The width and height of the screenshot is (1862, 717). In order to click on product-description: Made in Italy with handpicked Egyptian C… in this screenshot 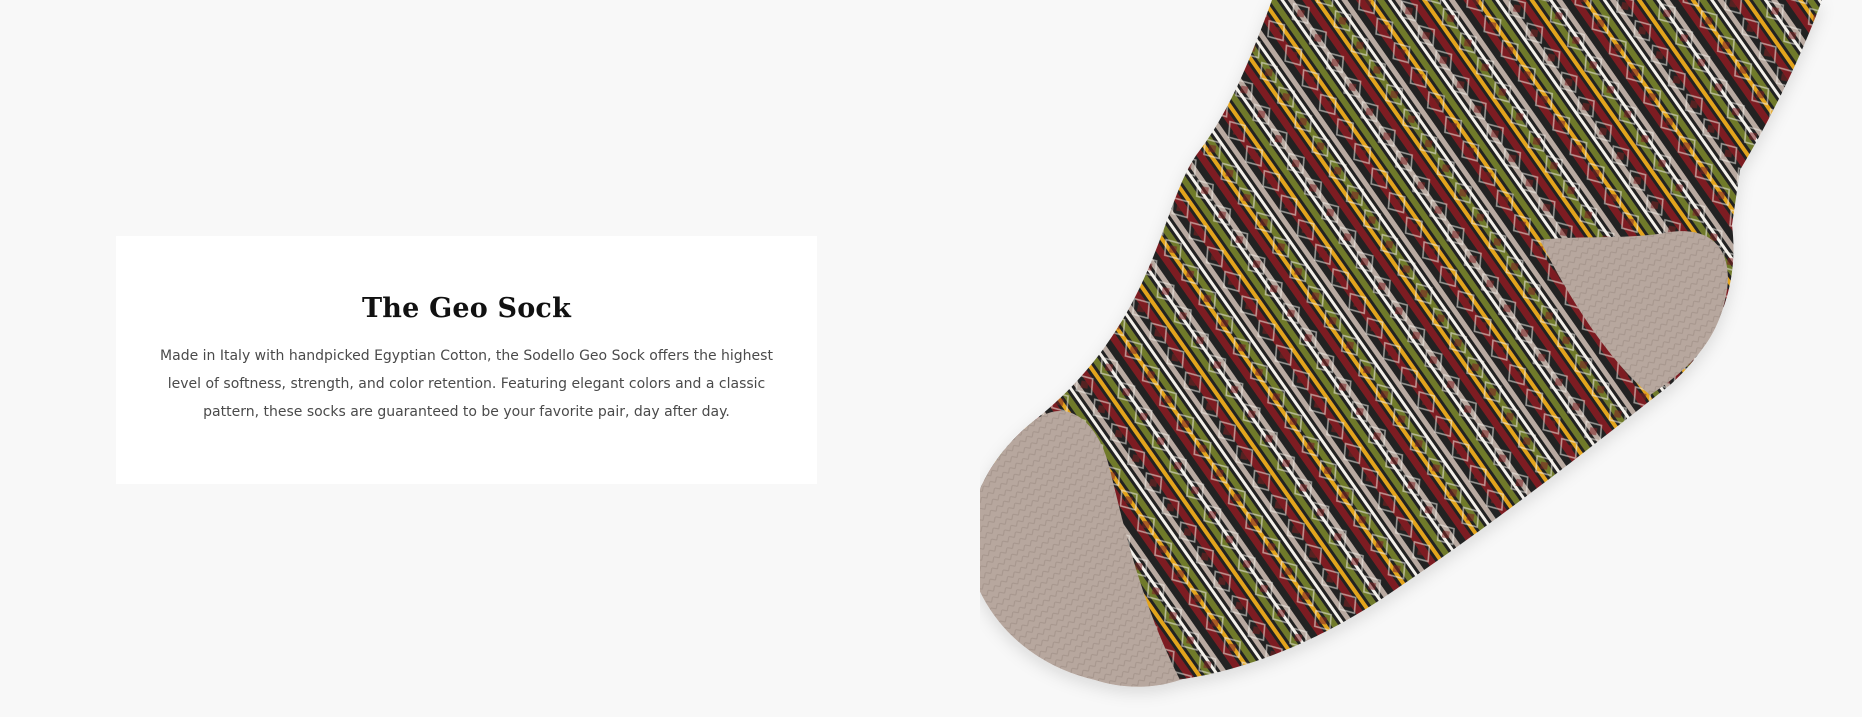, I will do `click(466, 384)`.